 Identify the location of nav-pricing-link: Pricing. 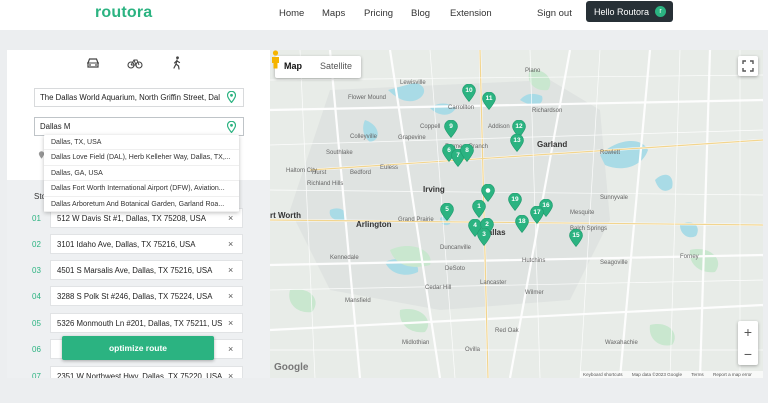
(378, 13).